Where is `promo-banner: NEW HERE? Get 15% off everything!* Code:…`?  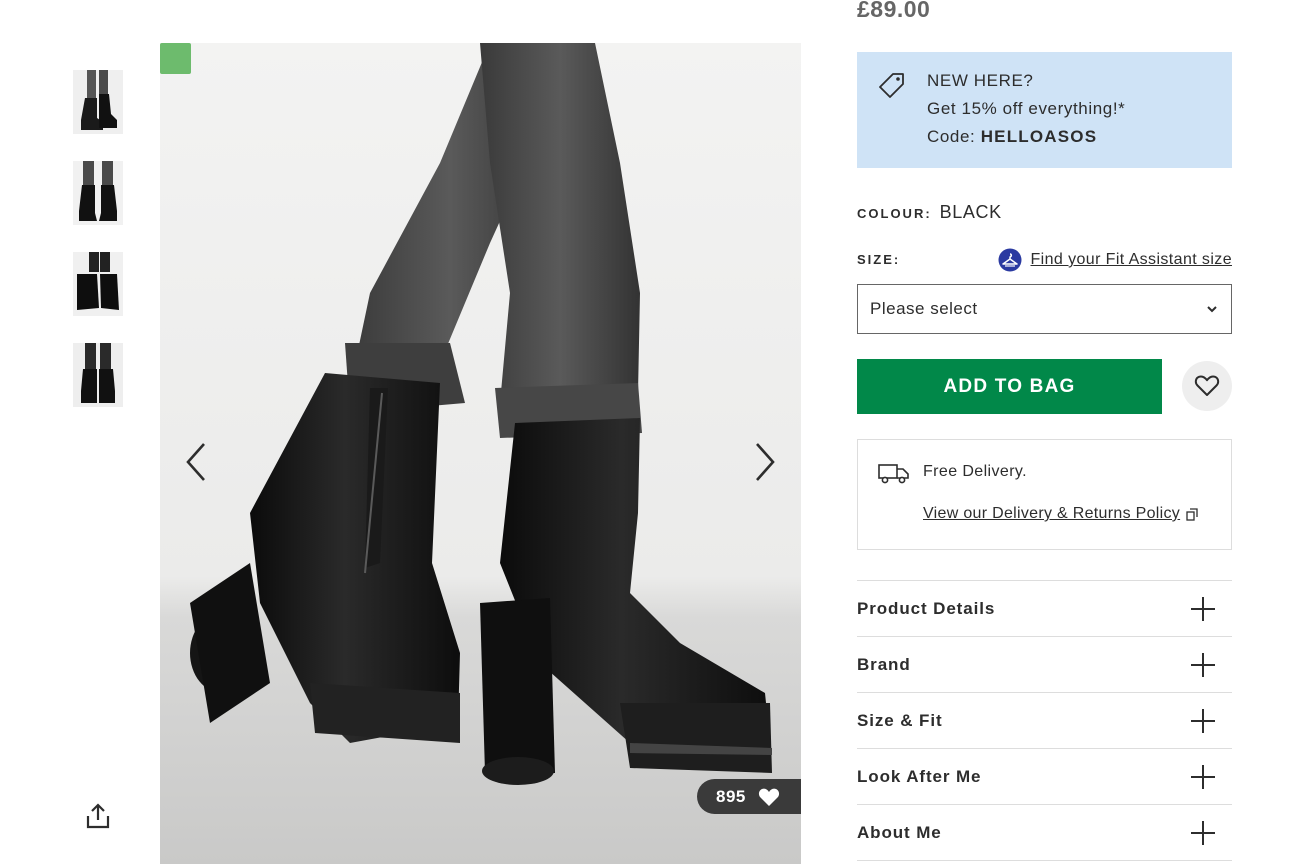
promo-banner: NEW HERE? Get 15% off everything!* Code:… is located at coordinates (1044, 110).